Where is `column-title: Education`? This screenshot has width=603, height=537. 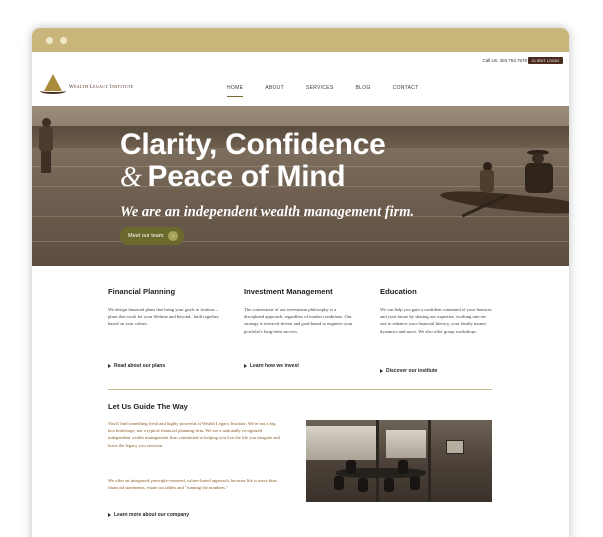
column-title: Education is located at coordinates (398, 291).